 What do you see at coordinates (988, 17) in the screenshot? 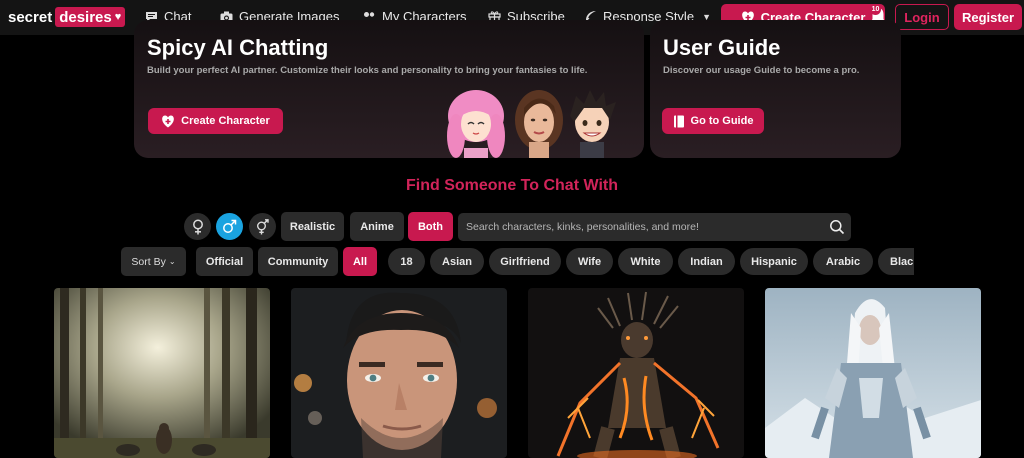
I see `register-button: Register` at bounding box center [988, 17].